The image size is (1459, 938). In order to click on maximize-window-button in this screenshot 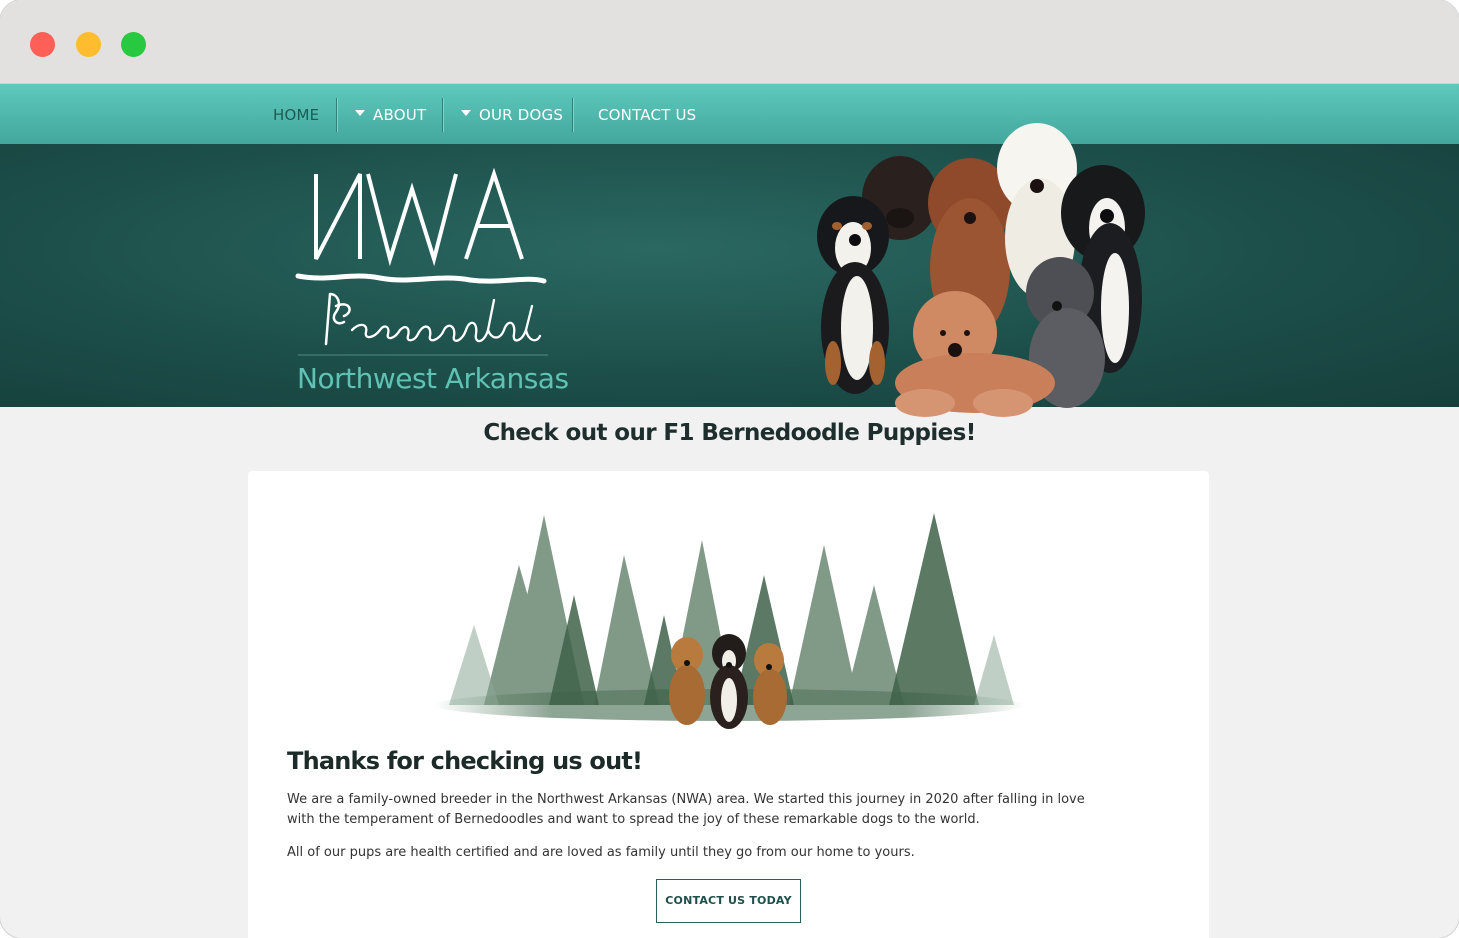, I will do `click(133, 44)`.